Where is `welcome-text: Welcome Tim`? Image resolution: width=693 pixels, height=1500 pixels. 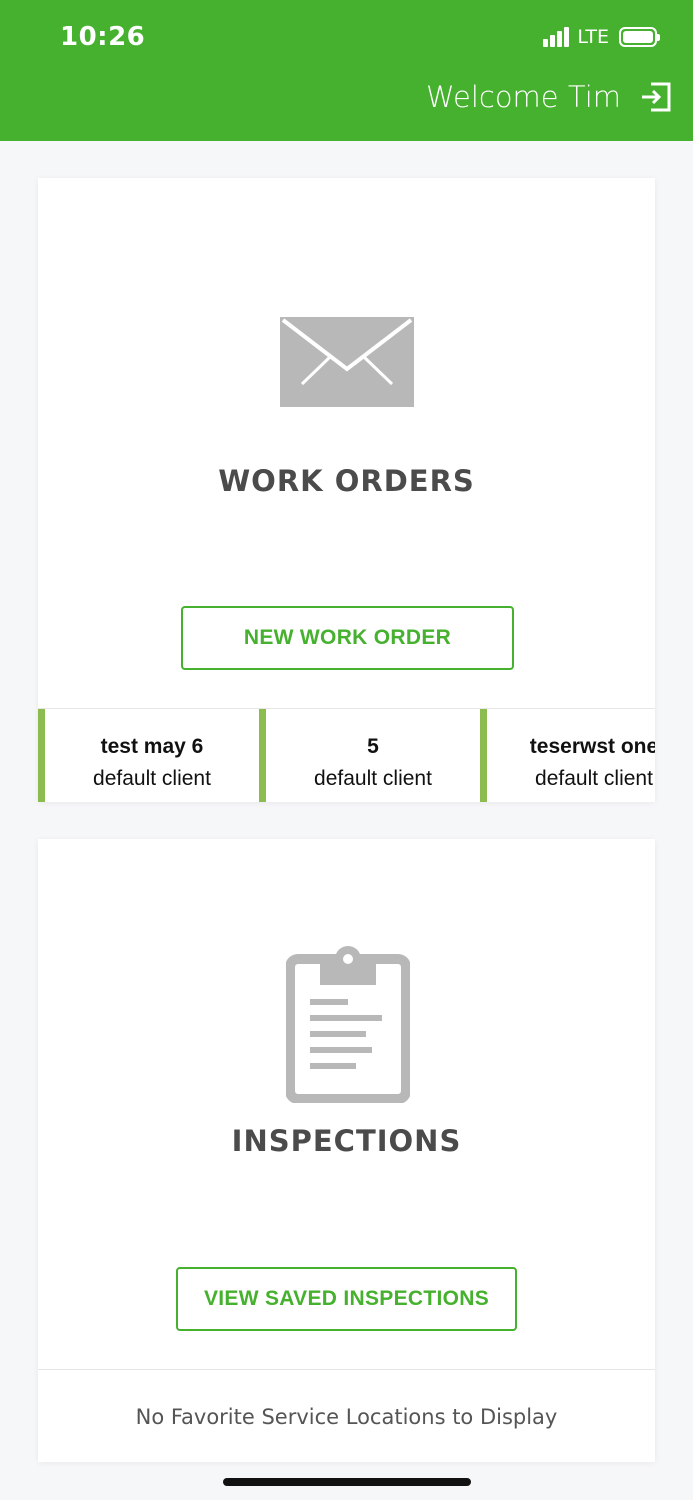
welcome-text: Welcome Tim is located at coordinates (523, 97).